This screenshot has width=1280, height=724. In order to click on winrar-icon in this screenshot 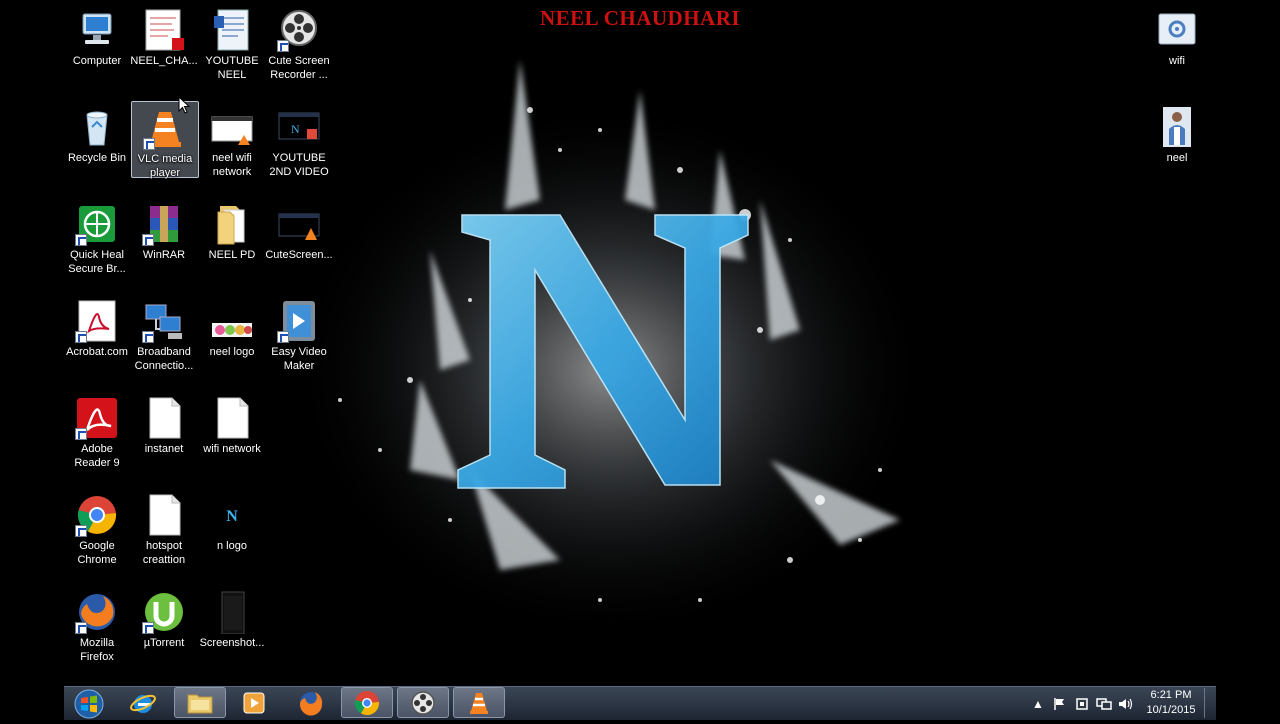, I will do `click(164, 224)`.